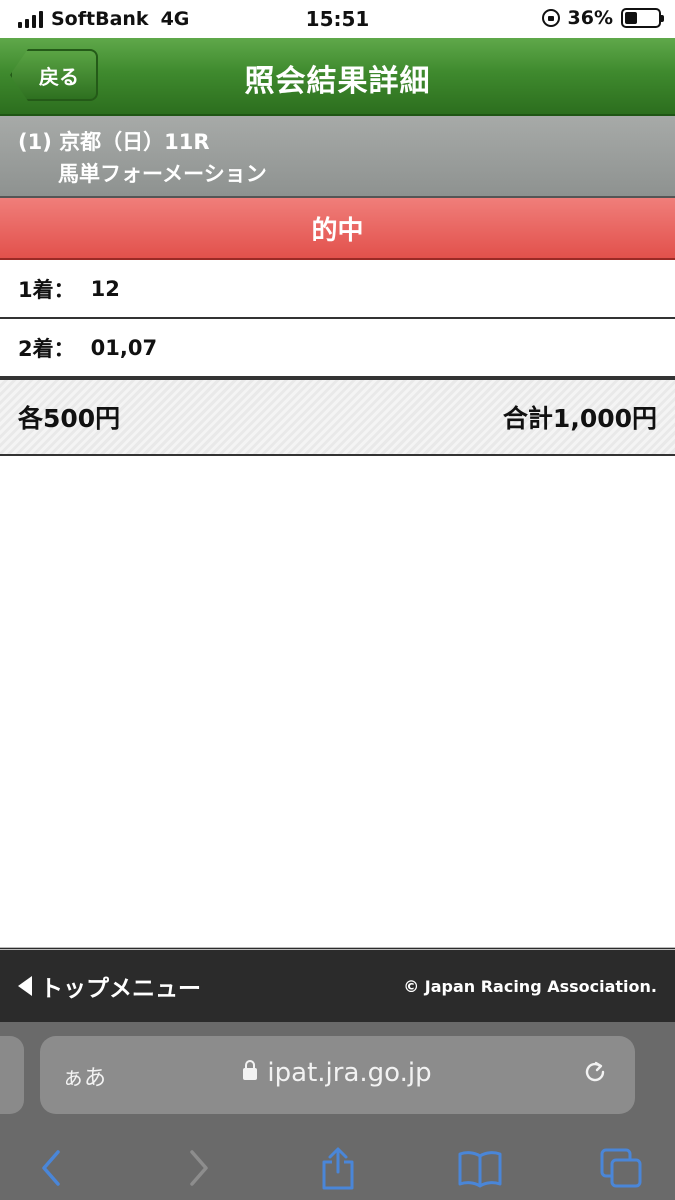 The width and height of the screenshot is (675, 1200). I want to click on status-bar: SoftBank 4G 15:51 36%, so click(337, 19).